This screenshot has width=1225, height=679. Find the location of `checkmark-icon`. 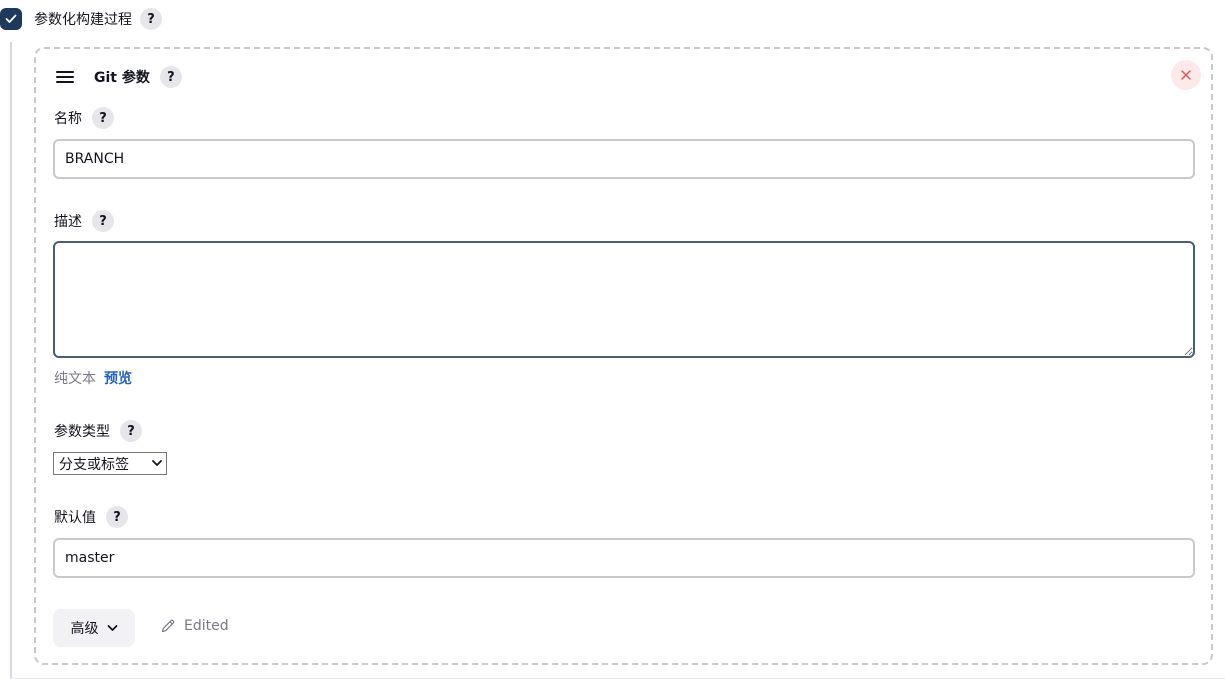

checkmark-icon is located at coordinates (11, 18).